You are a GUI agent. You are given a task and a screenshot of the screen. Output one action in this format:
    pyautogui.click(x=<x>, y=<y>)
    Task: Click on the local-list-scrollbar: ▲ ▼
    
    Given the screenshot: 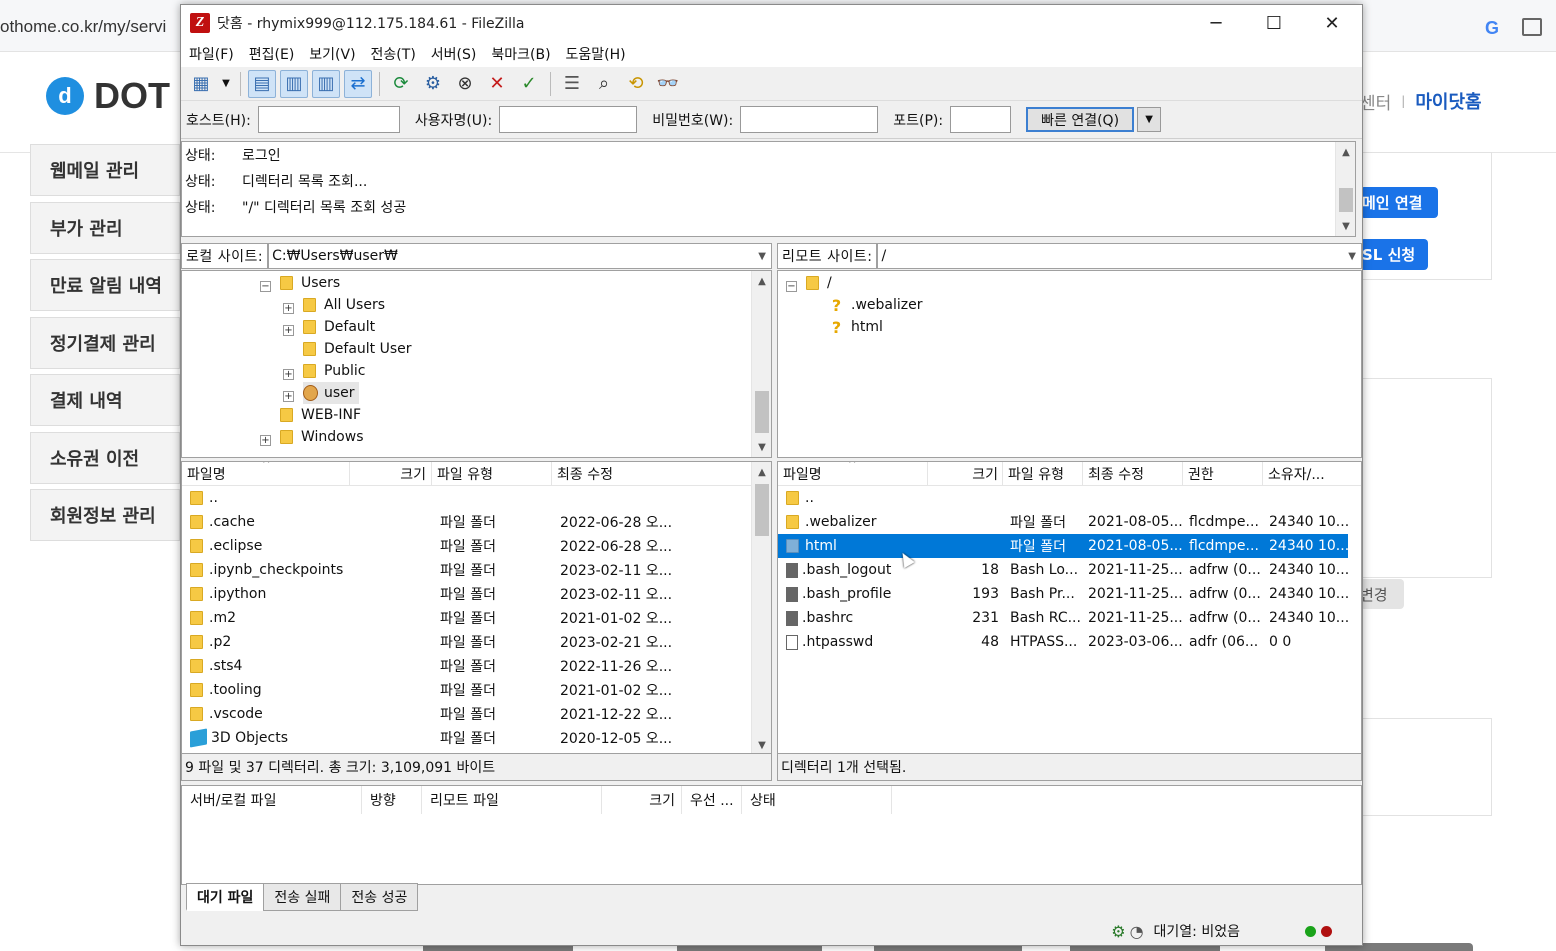 What is the action you would take?
    pyautogui.click(x=761, y=608)
    